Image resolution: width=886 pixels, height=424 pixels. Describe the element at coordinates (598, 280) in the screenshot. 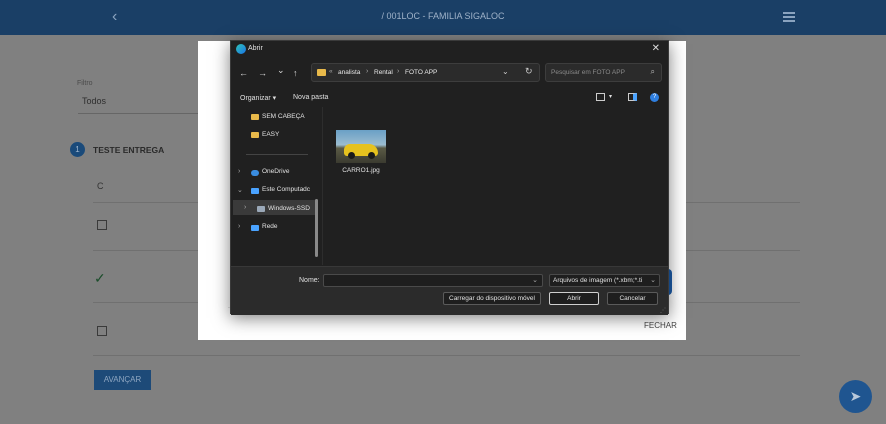

I see `file-type-value: Arquivos de imagem (*.xbm;*.ti` at that location.